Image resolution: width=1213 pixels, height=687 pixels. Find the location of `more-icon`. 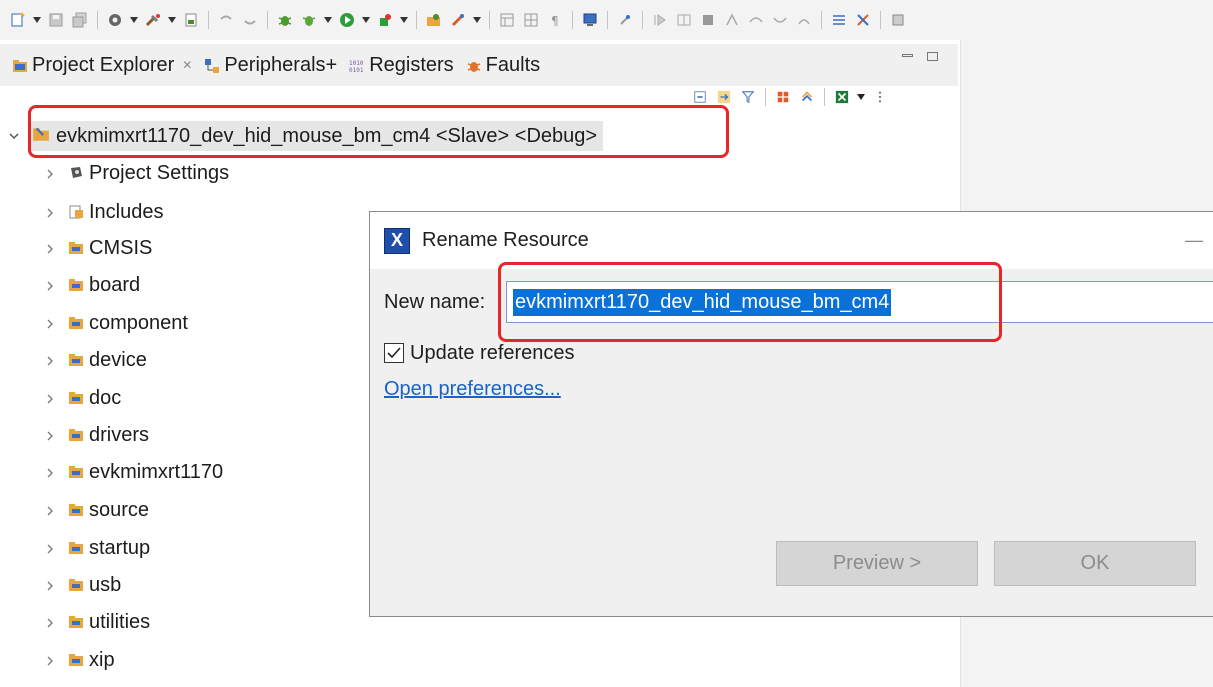

more-icon is located at coordinates (880, 97).